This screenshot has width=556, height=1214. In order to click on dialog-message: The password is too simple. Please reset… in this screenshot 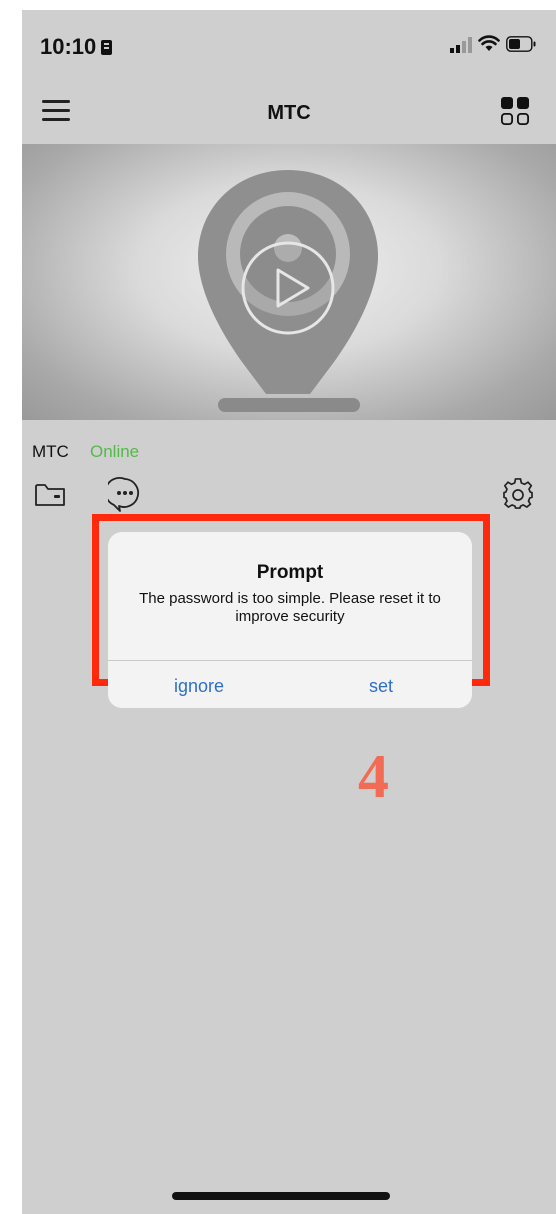, I will do `click(290, 607)`.